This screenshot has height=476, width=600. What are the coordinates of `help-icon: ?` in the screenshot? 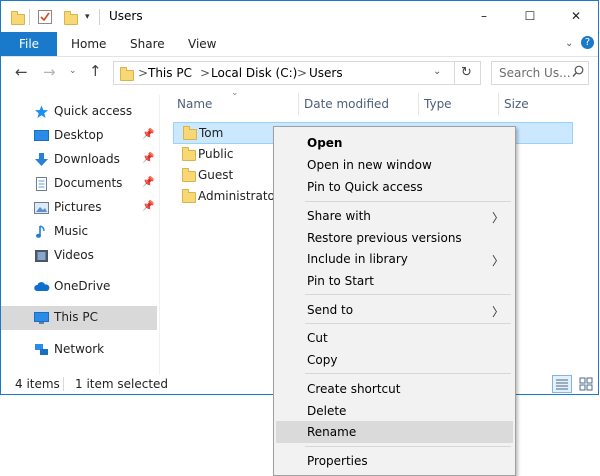 It's located at (587, 42).